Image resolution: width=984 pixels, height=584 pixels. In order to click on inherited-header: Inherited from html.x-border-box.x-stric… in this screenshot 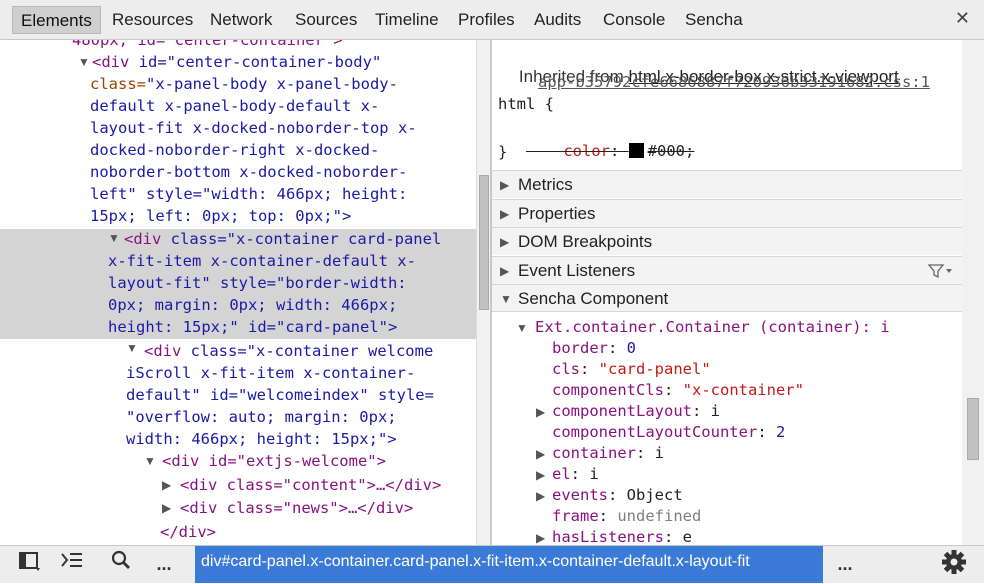, I will do `click(699, 65)`.